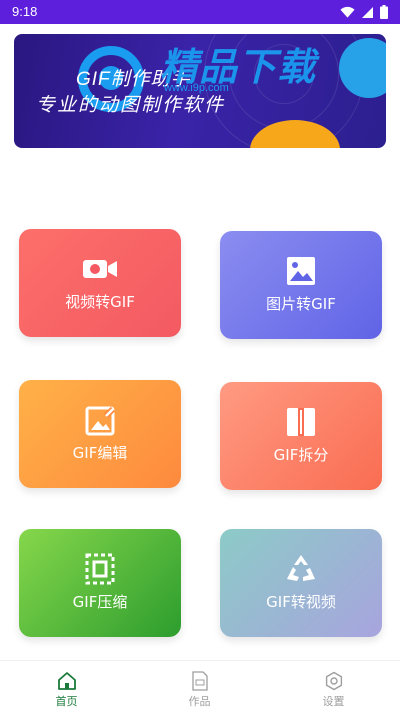 The height and width of the screenshot is (712, 400). I want to click on gif-compress-button: GIF压缩, so click(100, 583).